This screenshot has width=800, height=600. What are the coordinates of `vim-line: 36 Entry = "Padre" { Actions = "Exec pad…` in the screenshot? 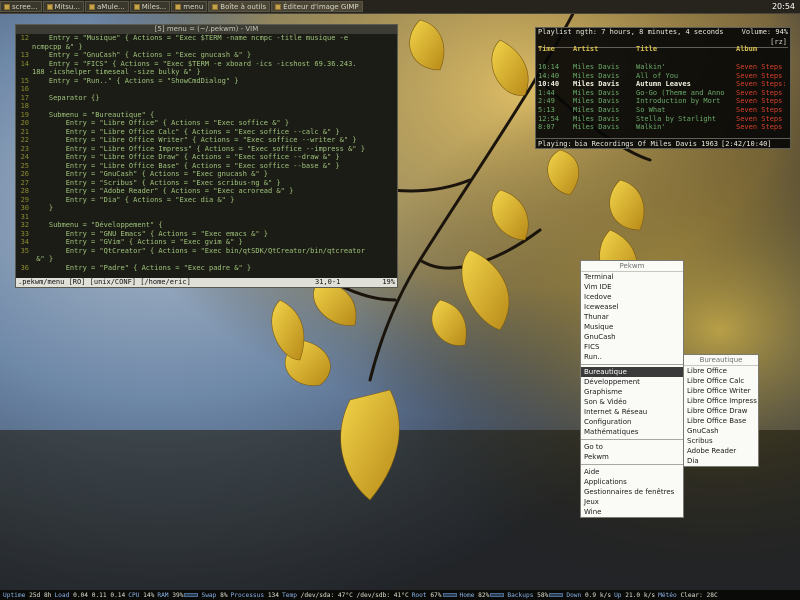 It's located at (206, 268).